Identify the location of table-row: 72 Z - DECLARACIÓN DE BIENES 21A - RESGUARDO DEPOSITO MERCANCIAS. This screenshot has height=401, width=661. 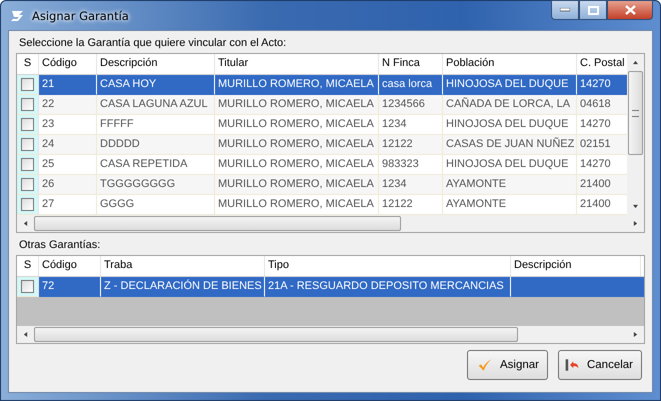
(330, 287).